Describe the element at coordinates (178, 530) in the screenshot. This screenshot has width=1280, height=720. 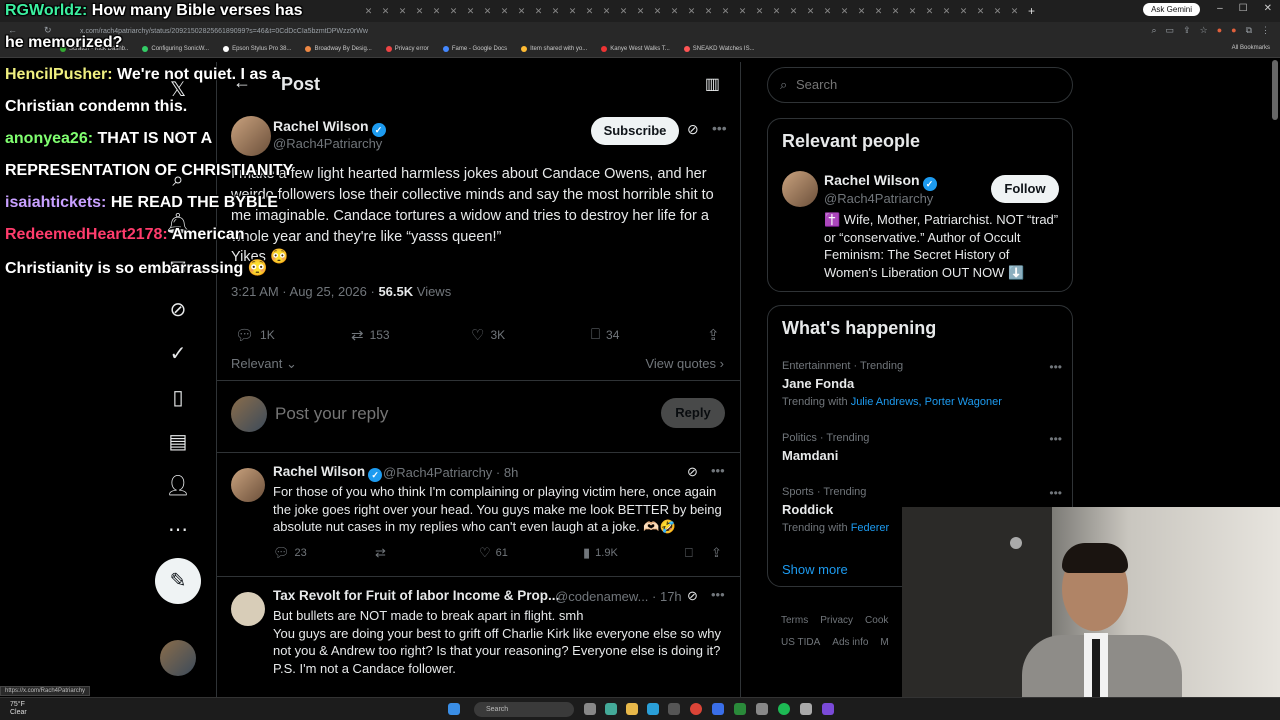
I see `more-icon: ⋯` at that location.